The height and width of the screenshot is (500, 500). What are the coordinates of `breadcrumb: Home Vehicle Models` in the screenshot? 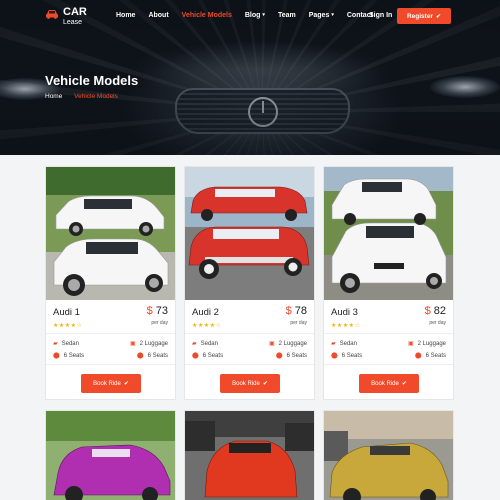 It's located at (81, 96).